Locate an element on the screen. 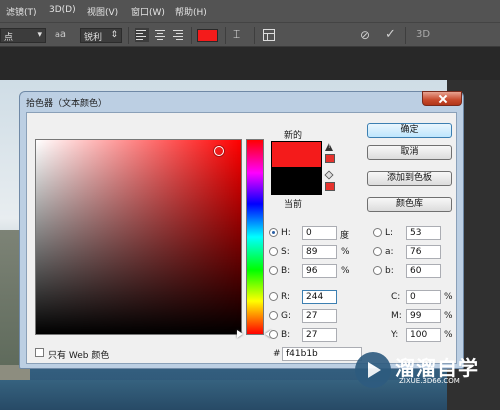 This screenshot has height=410, width=500. new-color-label: 新的 is located at coordinates (293, 136).